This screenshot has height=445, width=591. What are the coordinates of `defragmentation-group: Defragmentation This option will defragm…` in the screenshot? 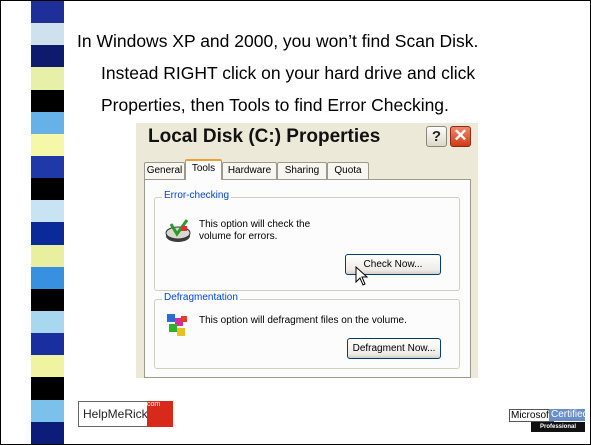 It's located at (307, 330).